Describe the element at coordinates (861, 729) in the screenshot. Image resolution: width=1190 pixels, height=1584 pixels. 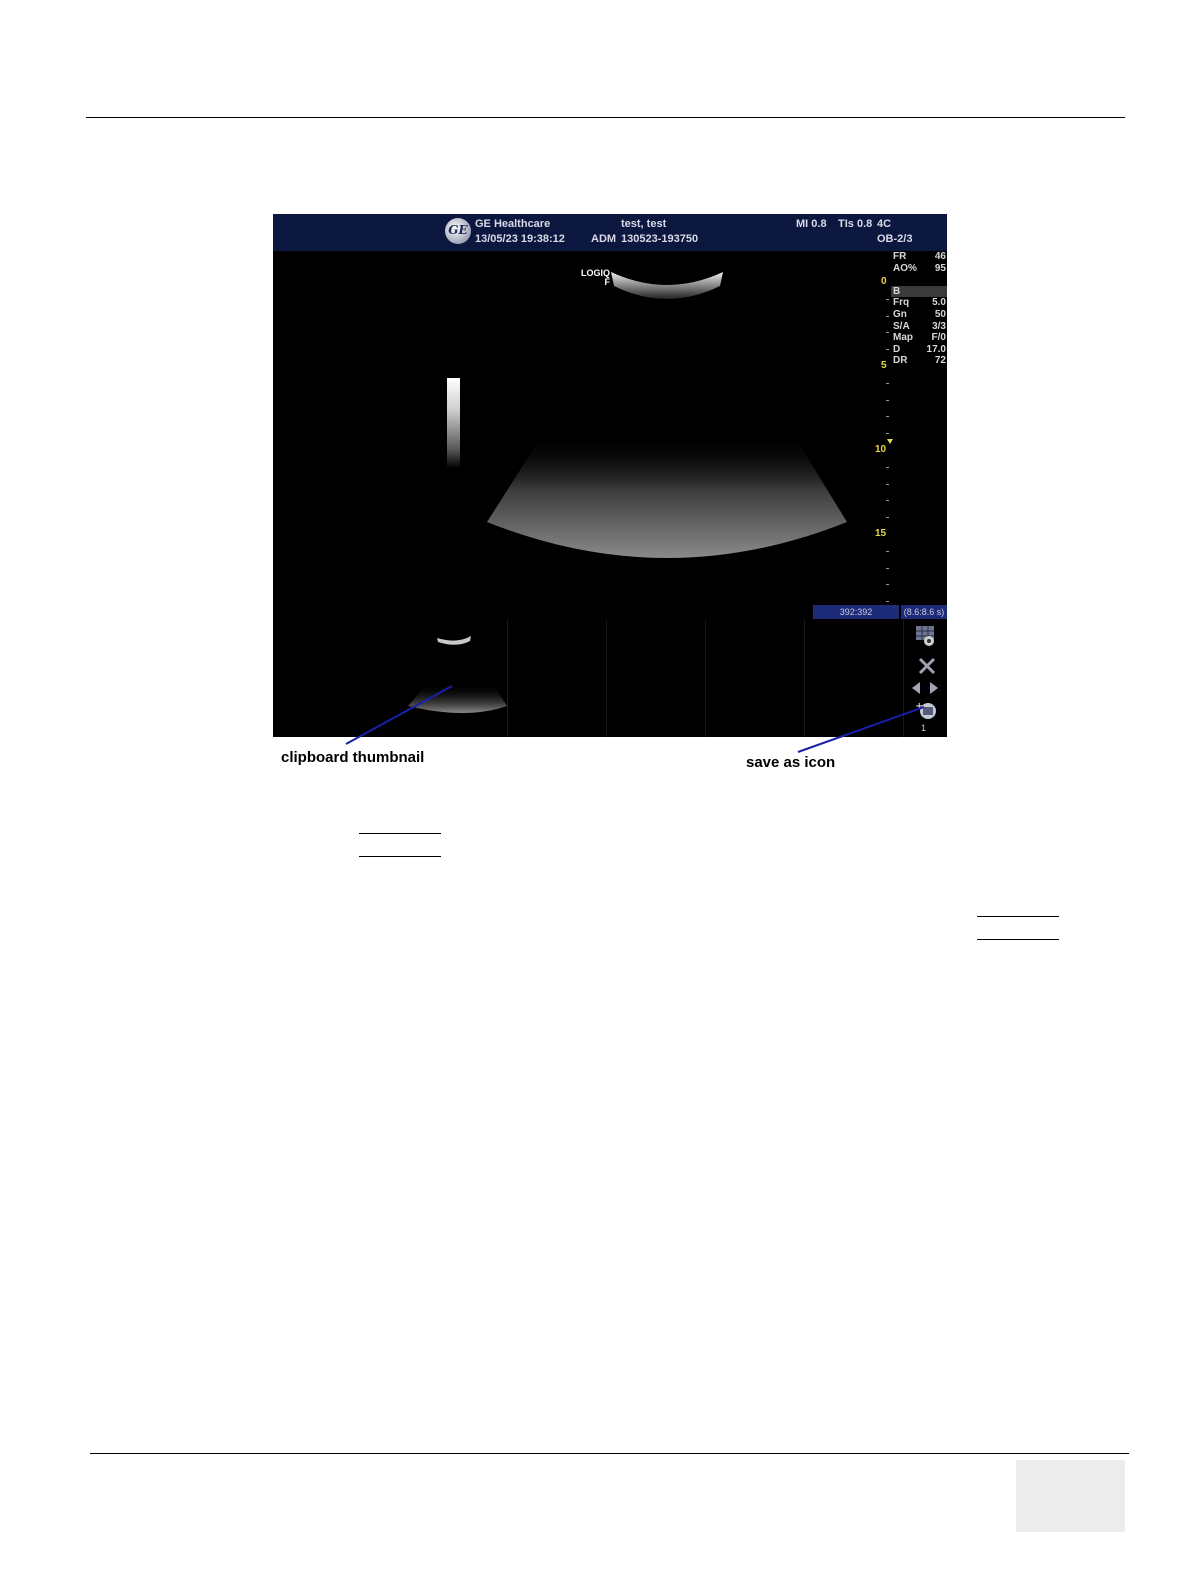
I see `save-as-pointer-line` at that location.